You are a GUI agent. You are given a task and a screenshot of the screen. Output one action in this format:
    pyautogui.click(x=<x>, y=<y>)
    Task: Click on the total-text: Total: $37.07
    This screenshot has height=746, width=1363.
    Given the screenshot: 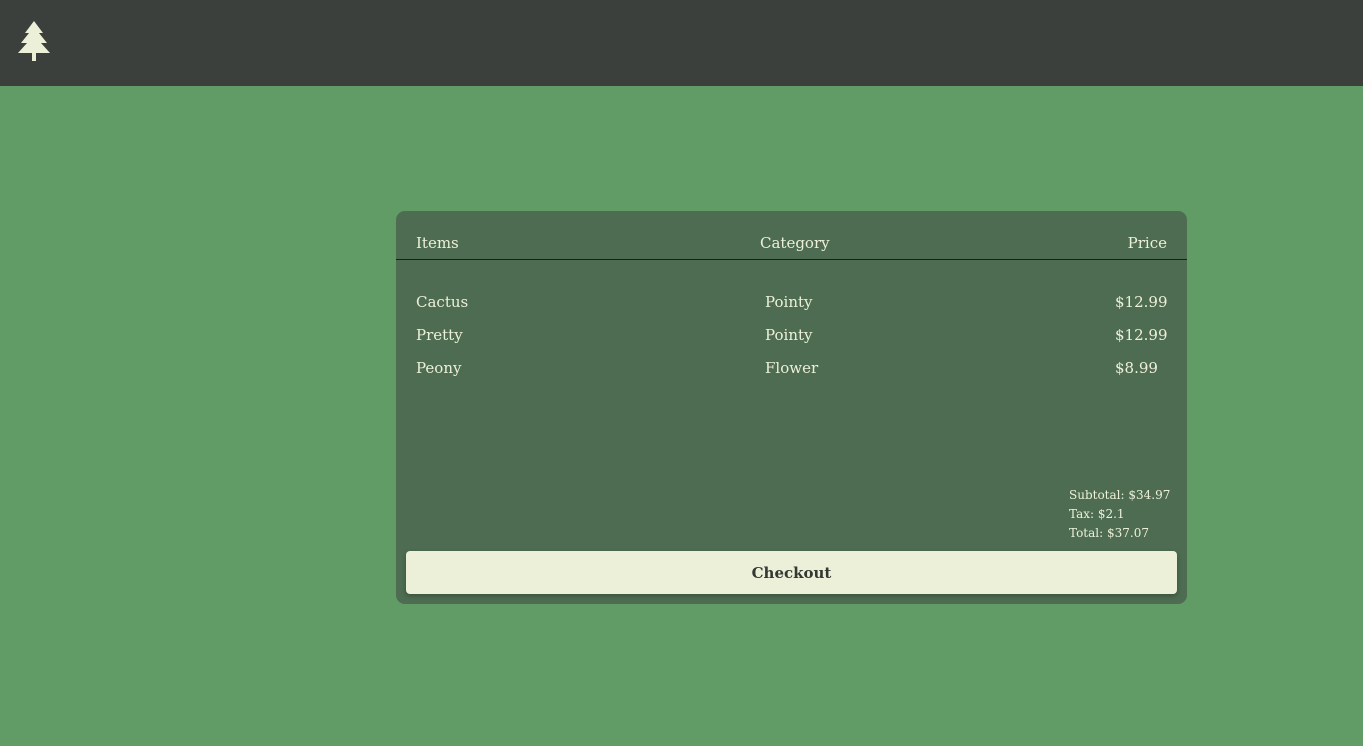 What is the action you would take?
    pyautogui.click(x=1109, y=533)
    